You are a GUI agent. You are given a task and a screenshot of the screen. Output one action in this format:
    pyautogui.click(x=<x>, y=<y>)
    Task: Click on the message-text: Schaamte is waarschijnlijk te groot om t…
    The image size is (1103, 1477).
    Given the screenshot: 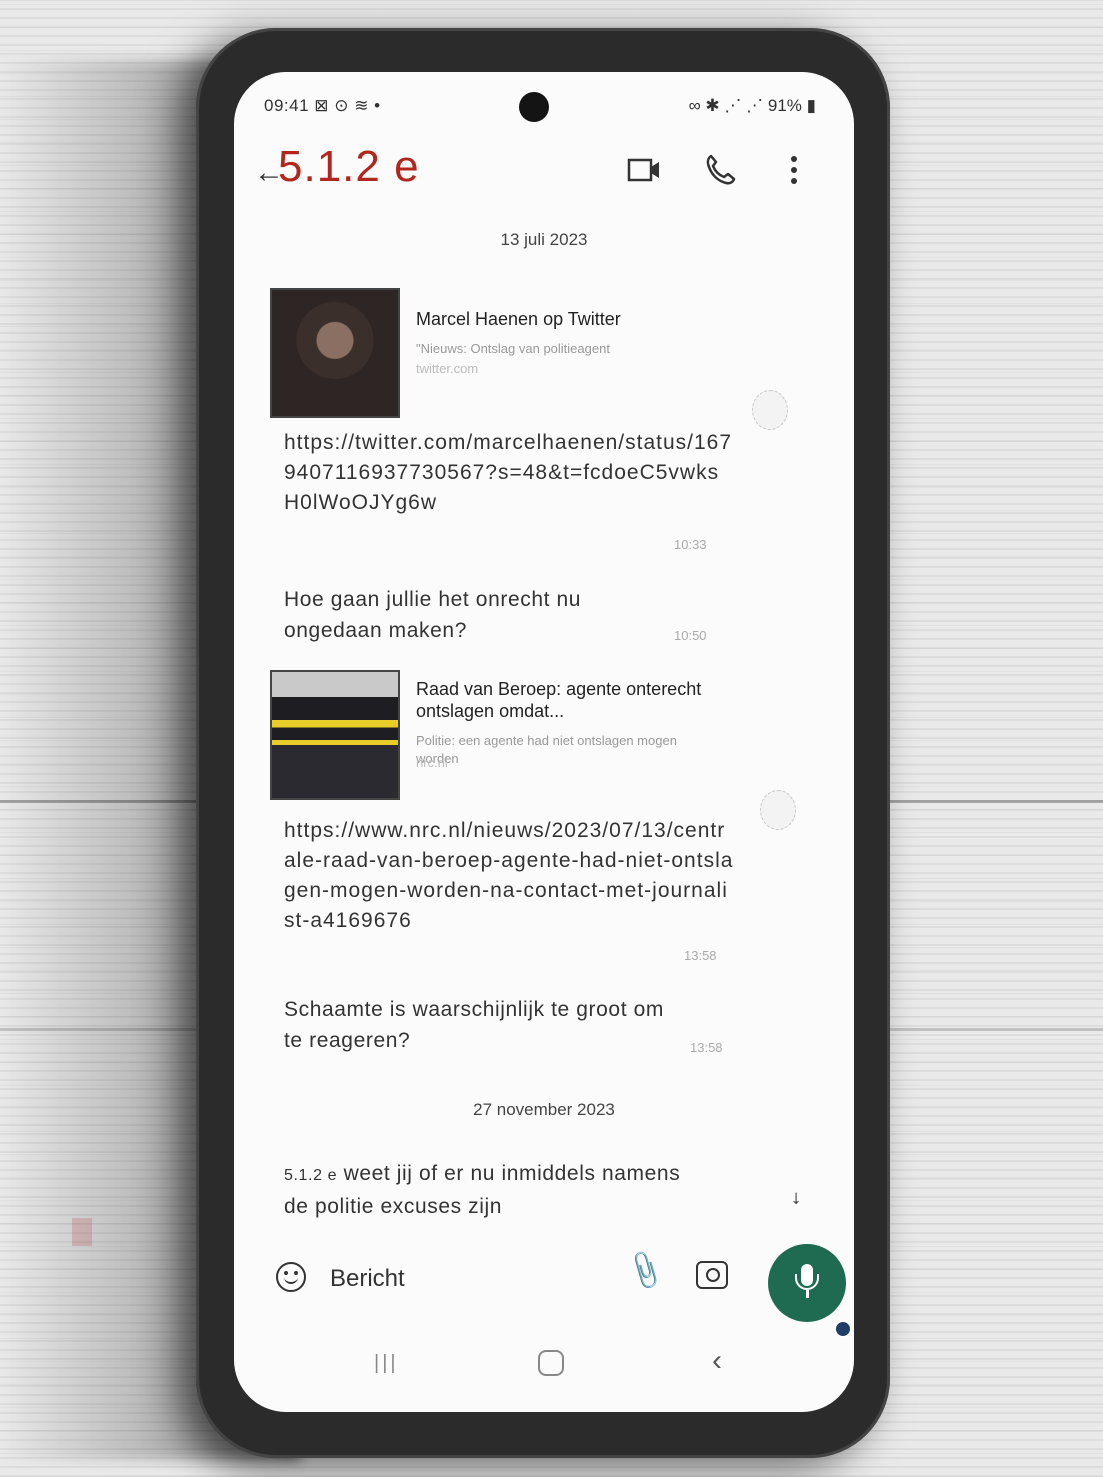 What is the action you would take?
    pyautogui.click(x=474, y=1025)
    